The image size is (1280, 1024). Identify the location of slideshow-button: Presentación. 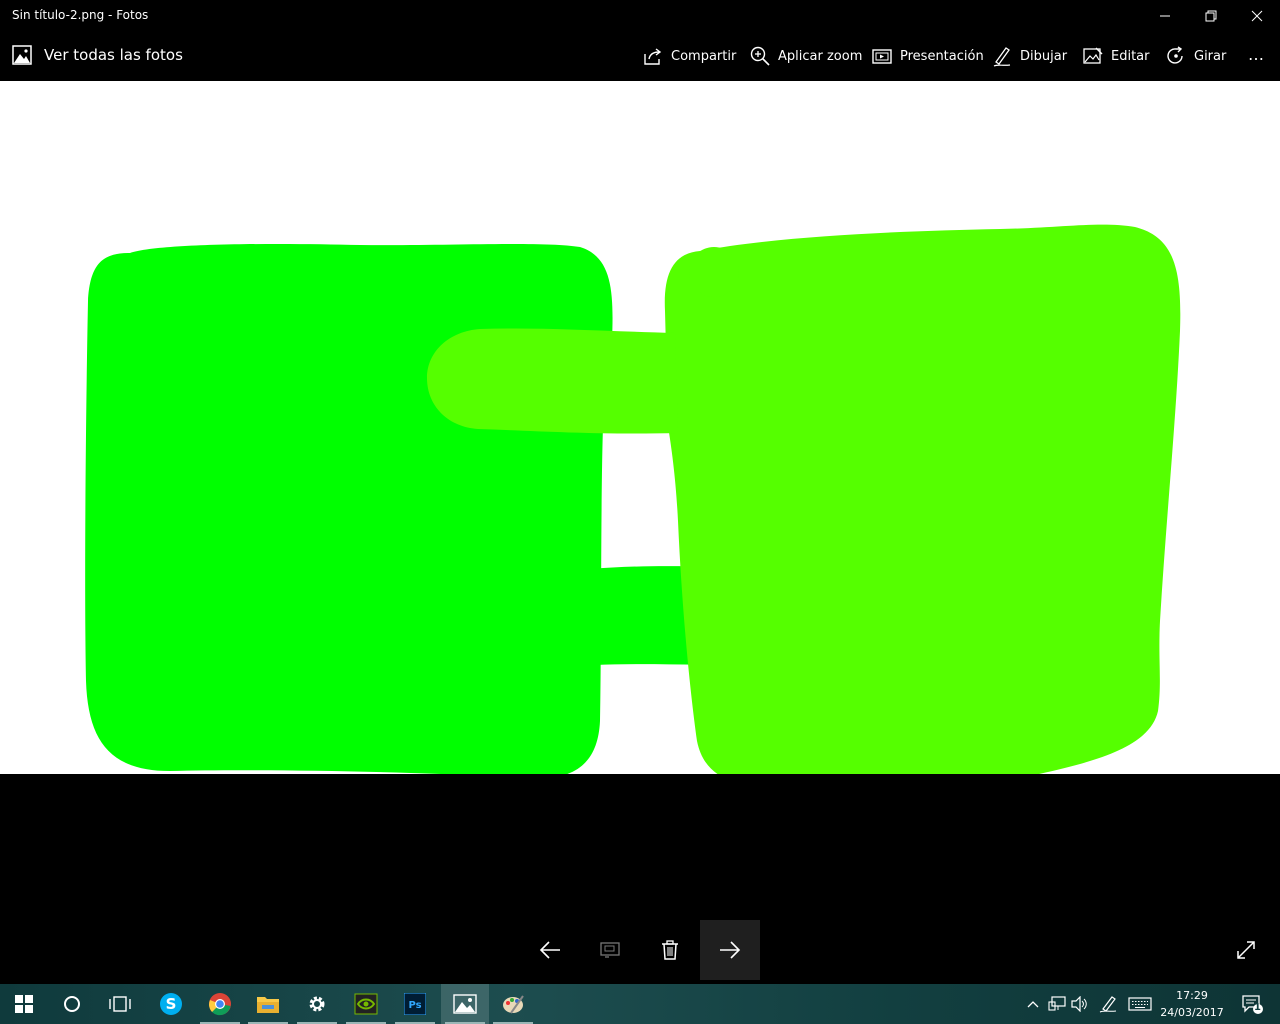
(928, 56).